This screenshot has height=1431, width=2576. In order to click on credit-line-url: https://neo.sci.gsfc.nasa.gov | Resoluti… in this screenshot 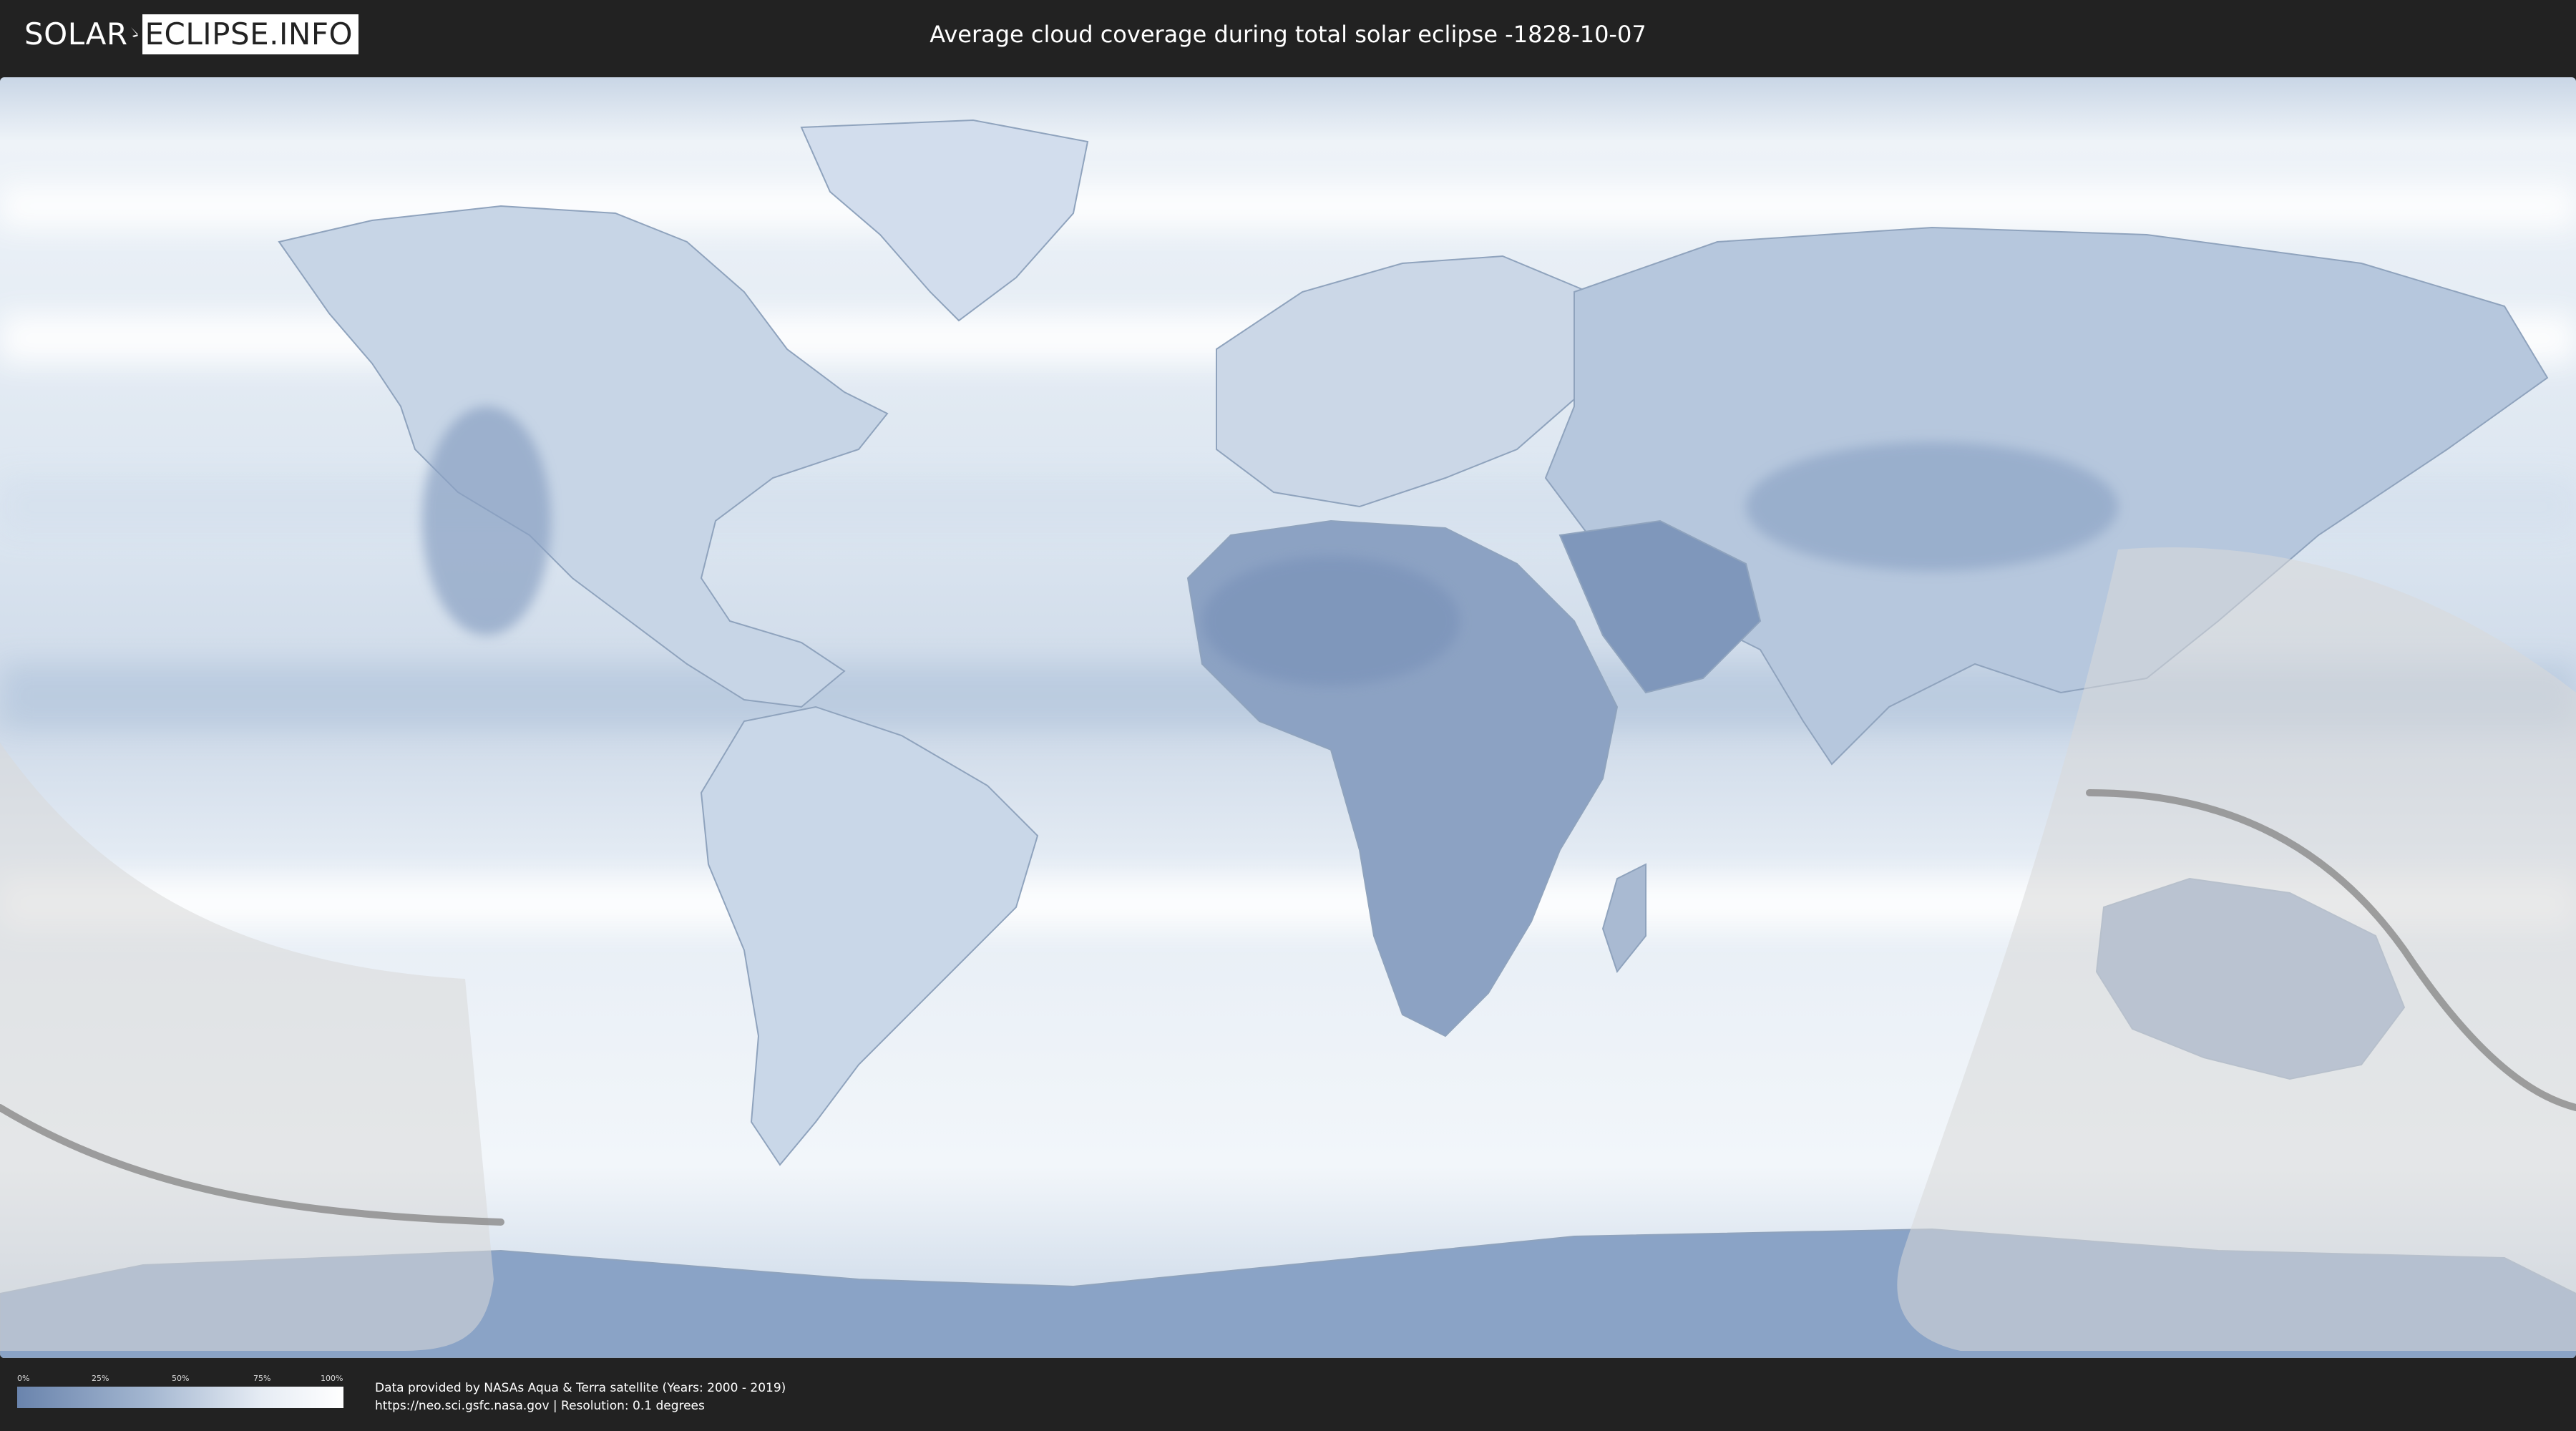, I will do `click(540, 1406)`.